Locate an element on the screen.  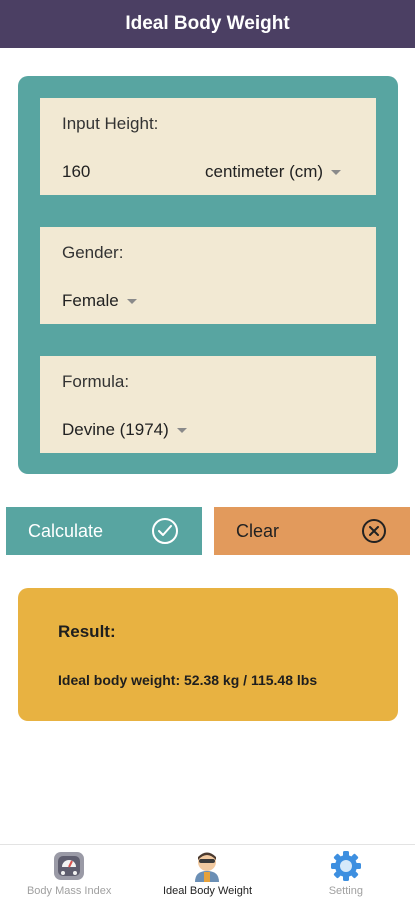
page-title: Ideal Body Weight is located at coordinates (207, 23).